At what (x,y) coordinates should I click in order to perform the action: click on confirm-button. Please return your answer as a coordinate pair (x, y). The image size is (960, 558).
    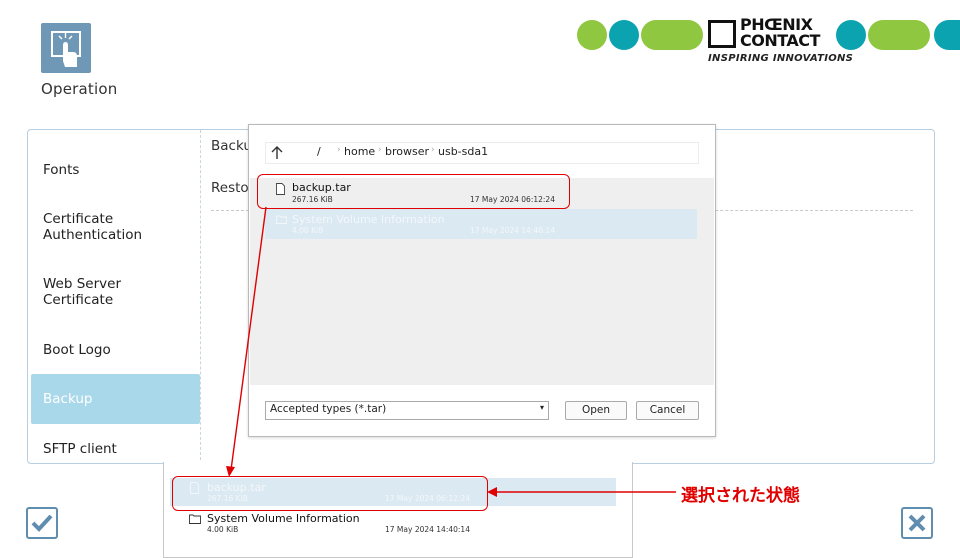
    Looking at the image, I should click on (42, 523).